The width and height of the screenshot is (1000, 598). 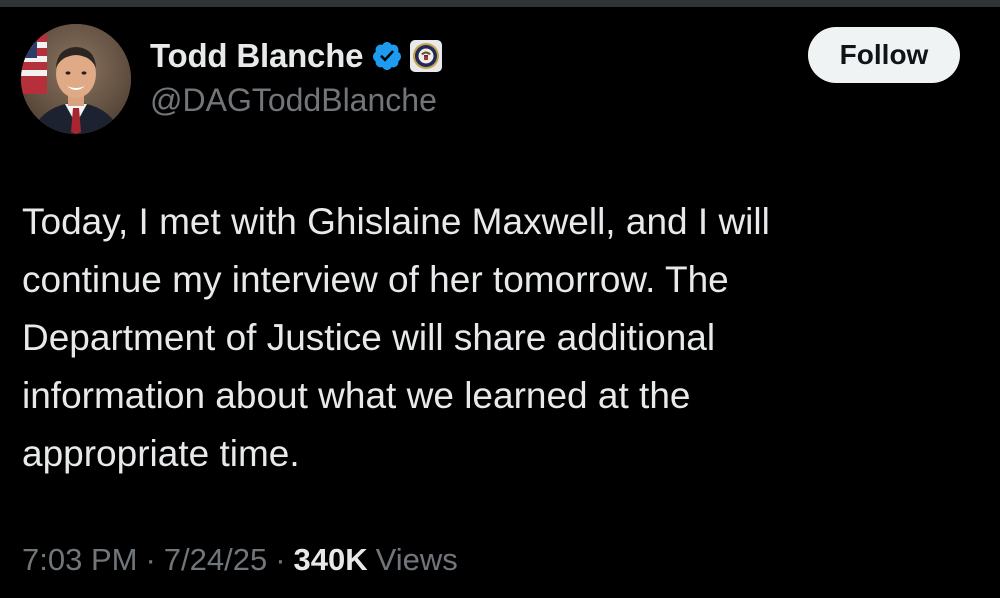 What do you see at coordinates (387, 56) in the screenshot?
I see `verified-badge-icon` at bounding box center [387, 56].